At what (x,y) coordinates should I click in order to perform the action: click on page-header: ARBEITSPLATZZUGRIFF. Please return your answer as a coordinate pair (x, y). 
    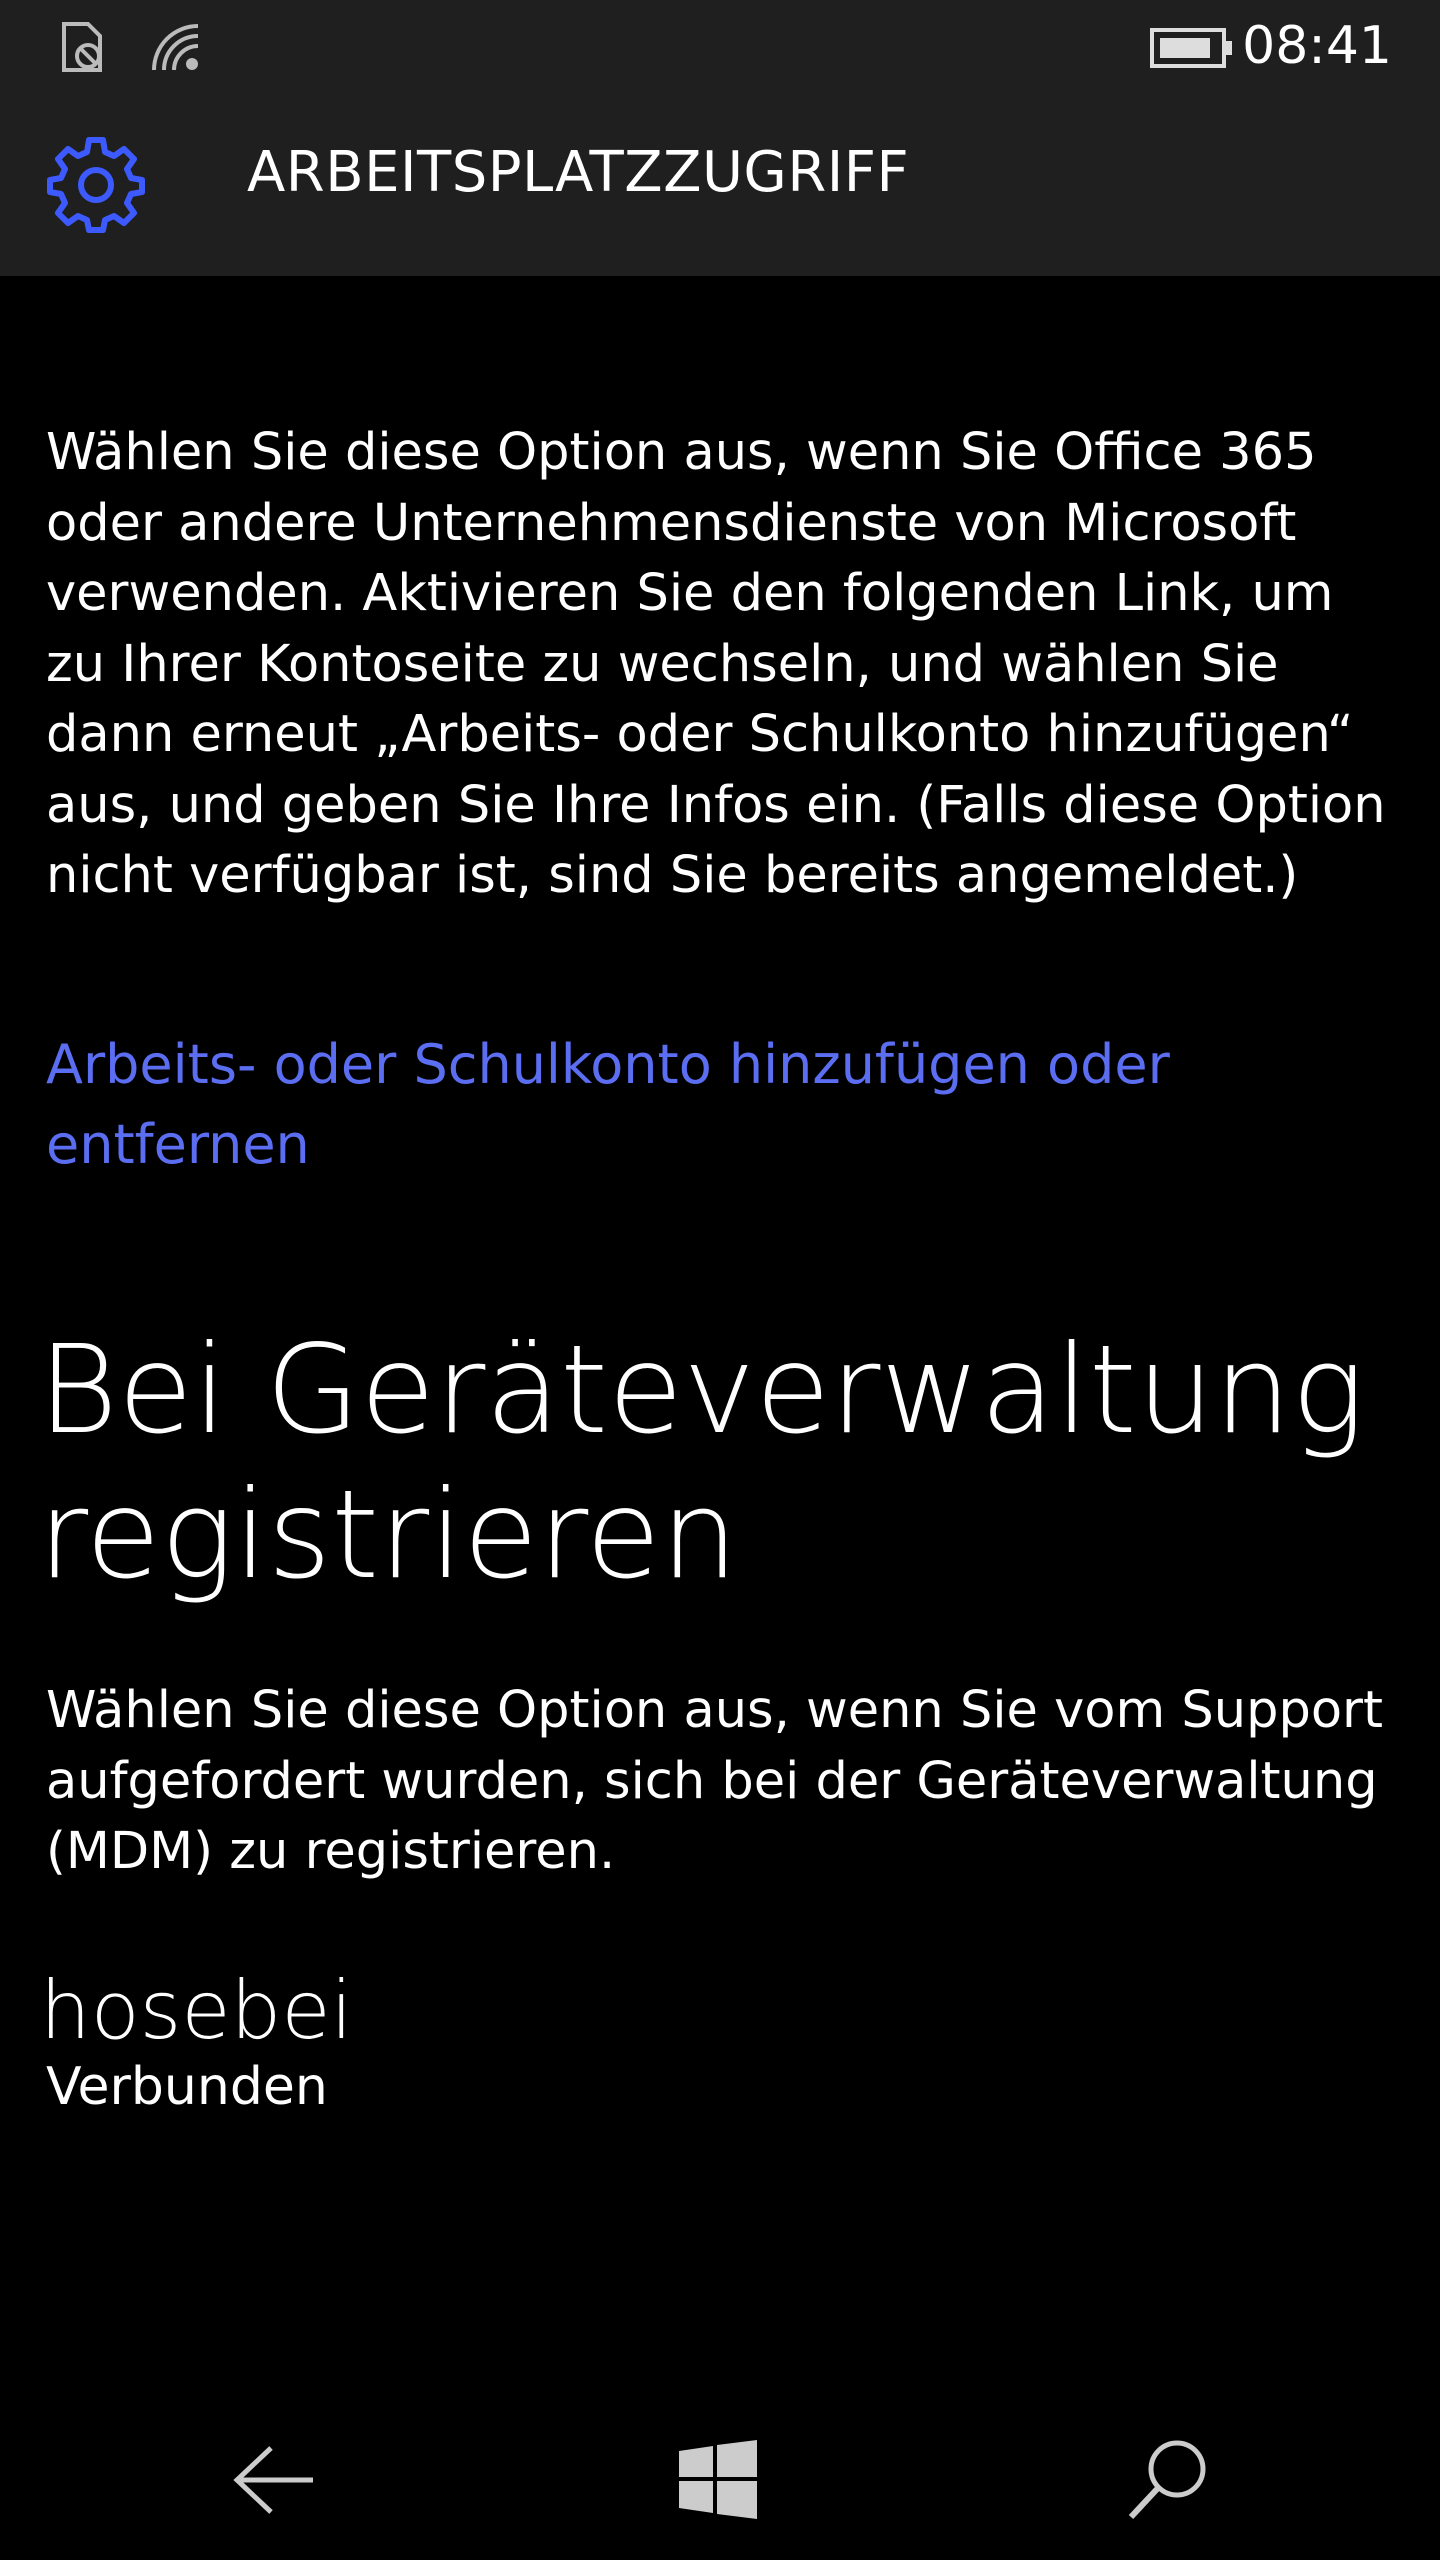
    Looking at the image, I should click on (720, 186).